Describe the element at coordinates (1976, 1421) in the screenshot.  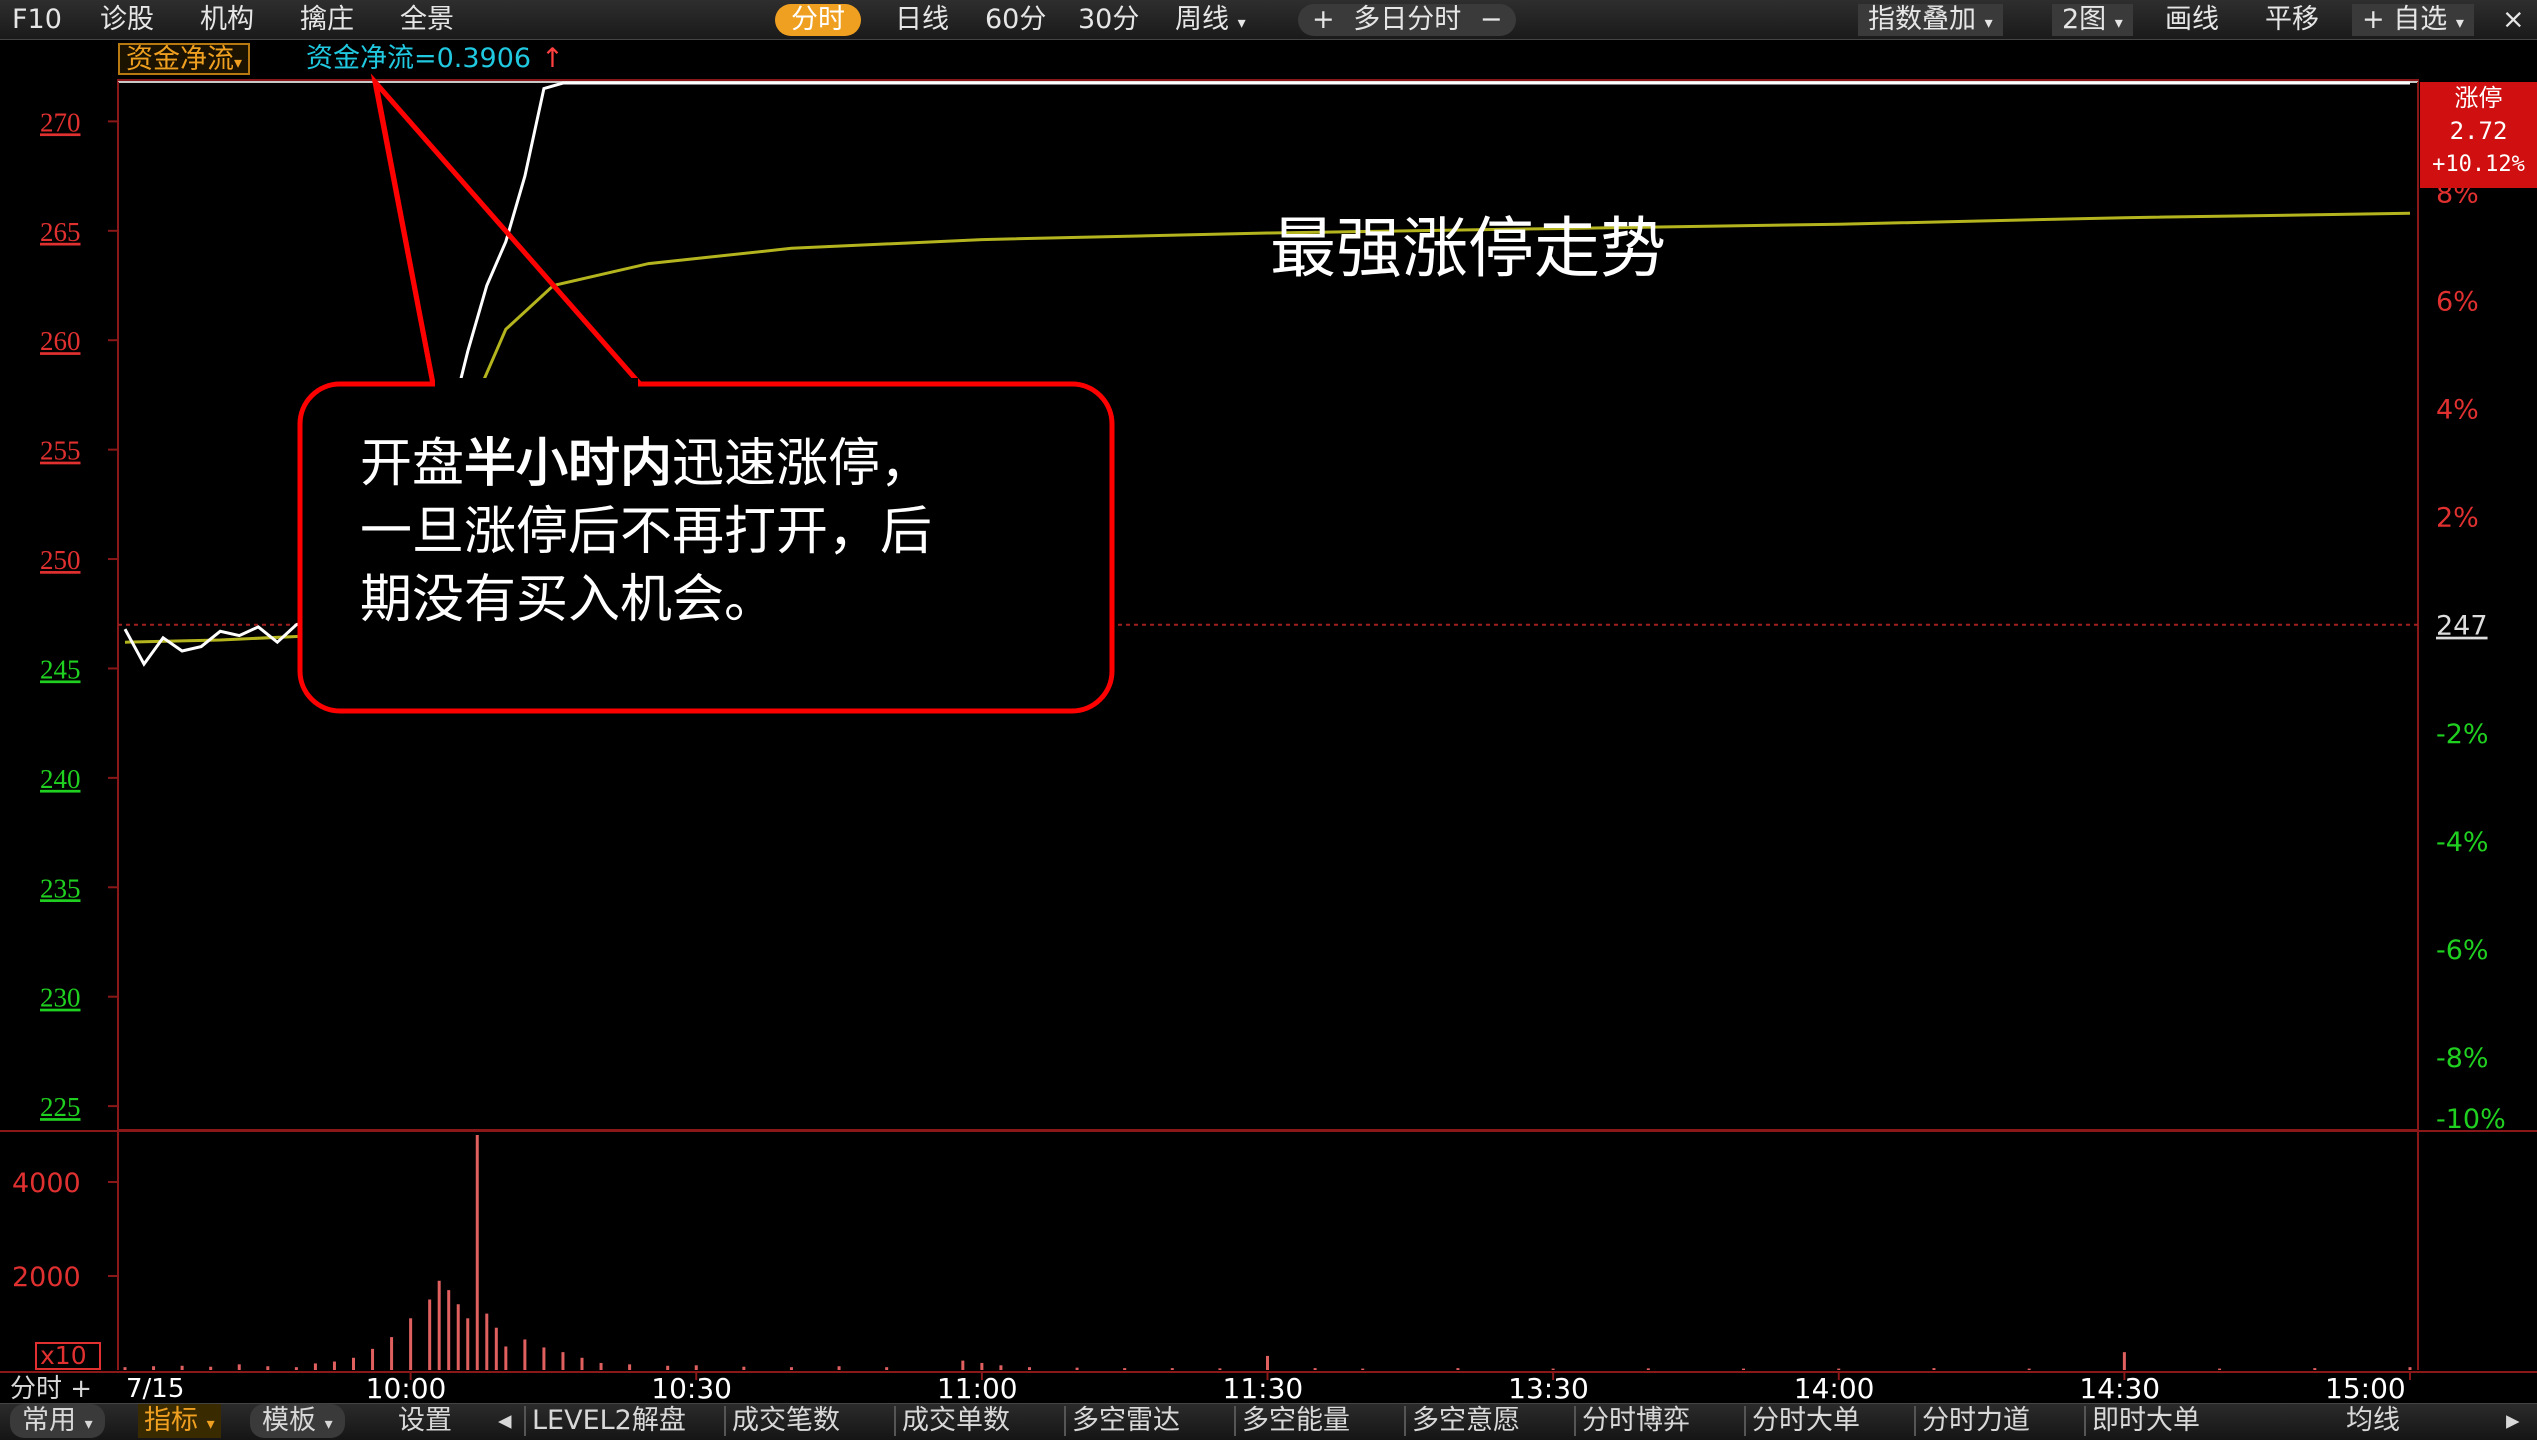
I see `indicator-tab: 分时力道` at that location.